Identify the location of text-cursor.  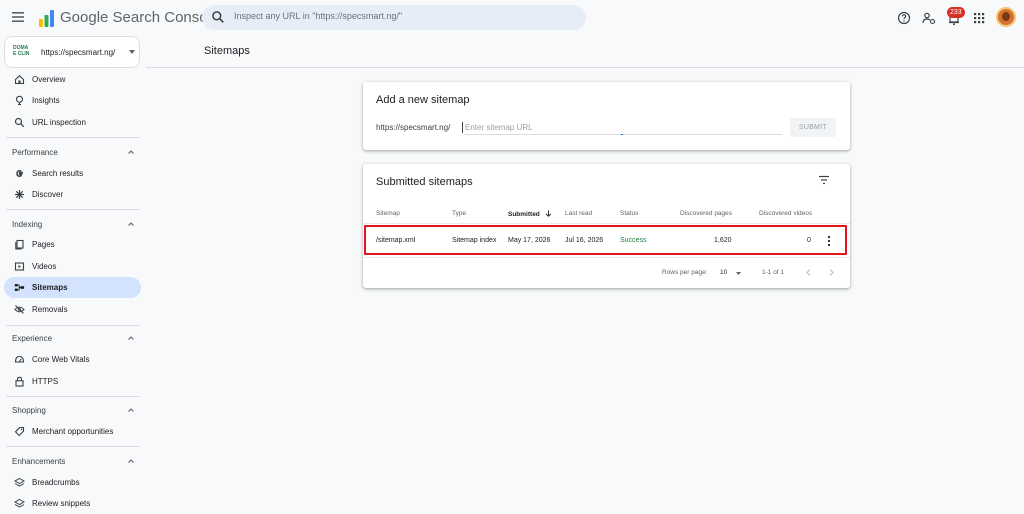
(462, 127).